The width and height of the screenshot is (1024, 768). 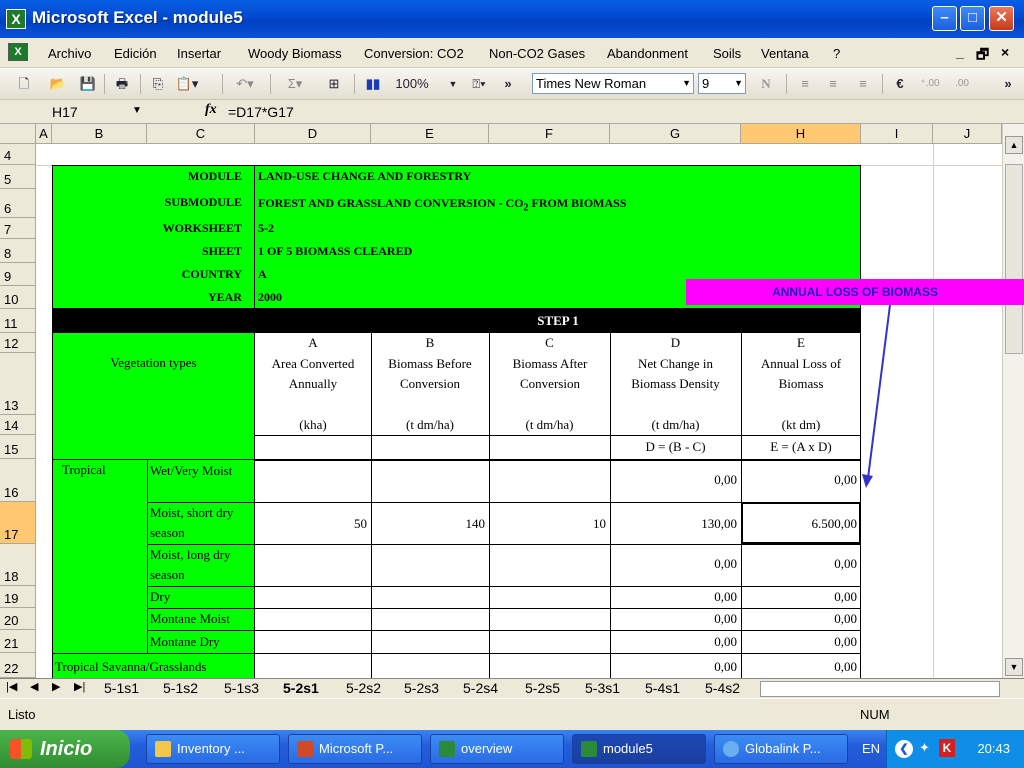 What do you see at coordinates (241, 688) in the screenshot?
I see `sheet-tab: 5-1s3` at bounding box center [241, 688].